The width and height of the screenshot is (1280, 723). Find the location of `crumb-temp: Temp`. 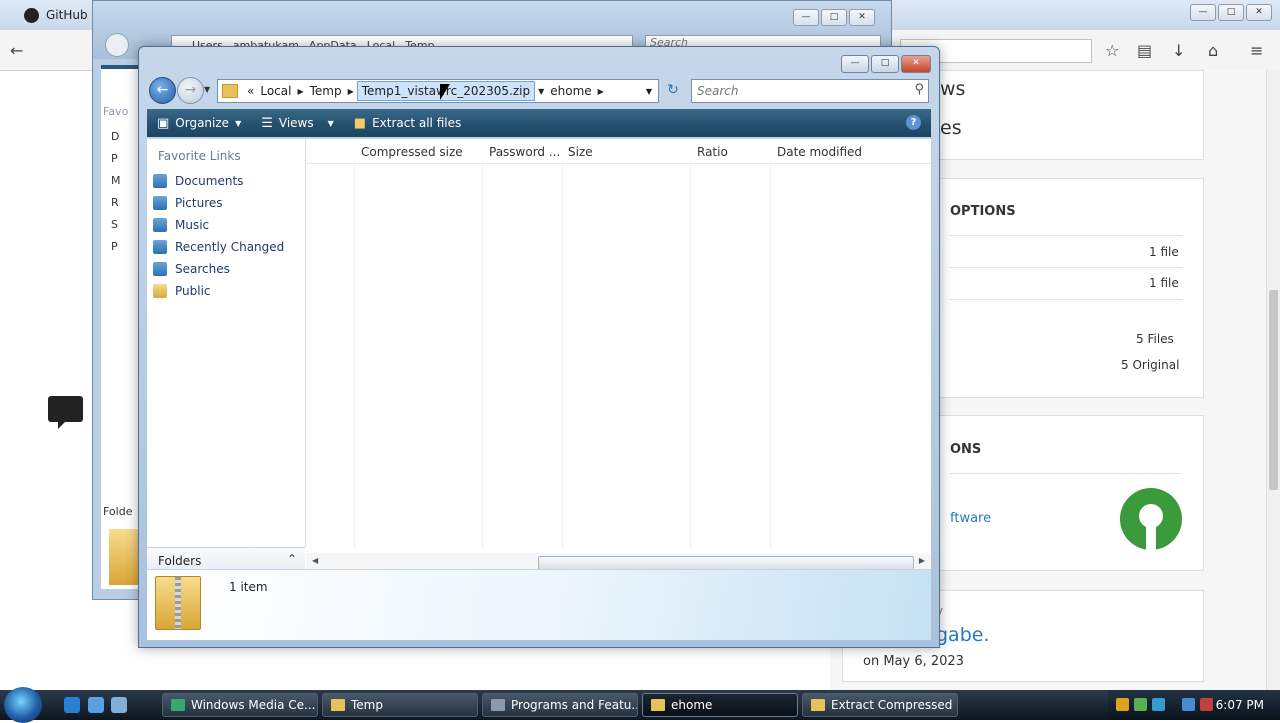

crumb-temp: Temp is located at coordinates (326, 91).